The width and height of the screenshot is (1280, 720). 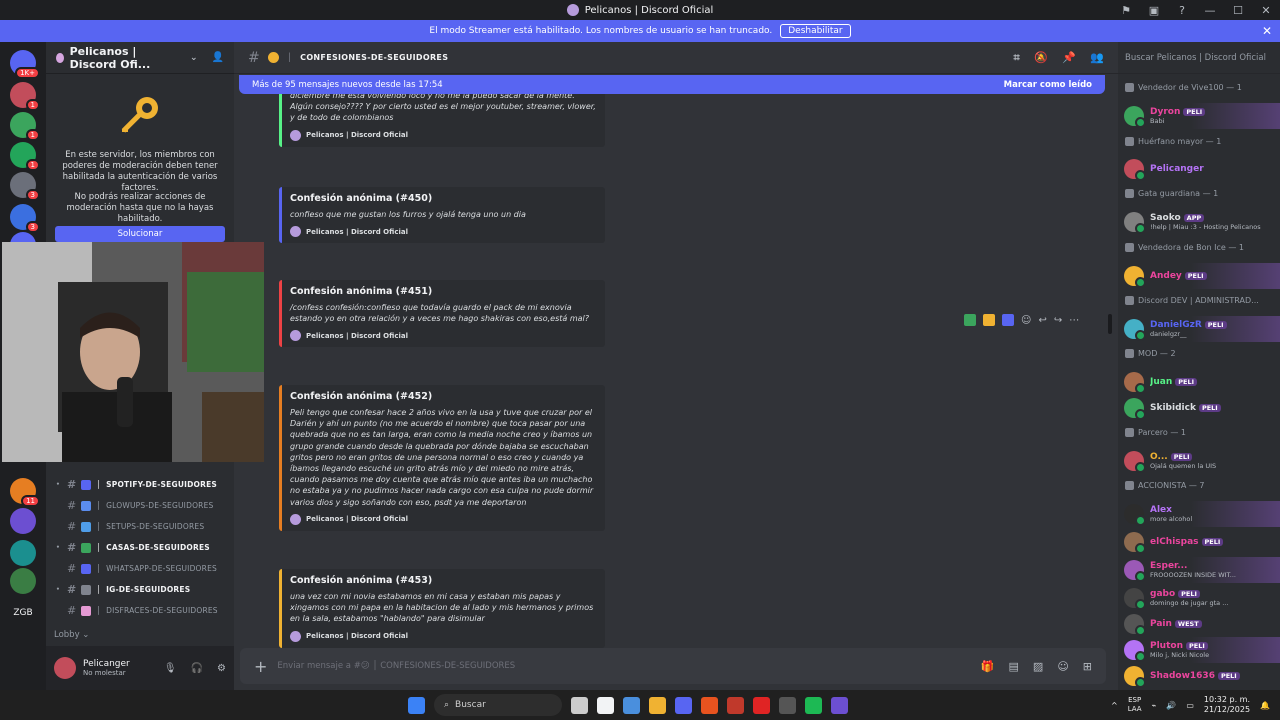 I want to click on check-emoji-icon, so click(x=970, y=320).